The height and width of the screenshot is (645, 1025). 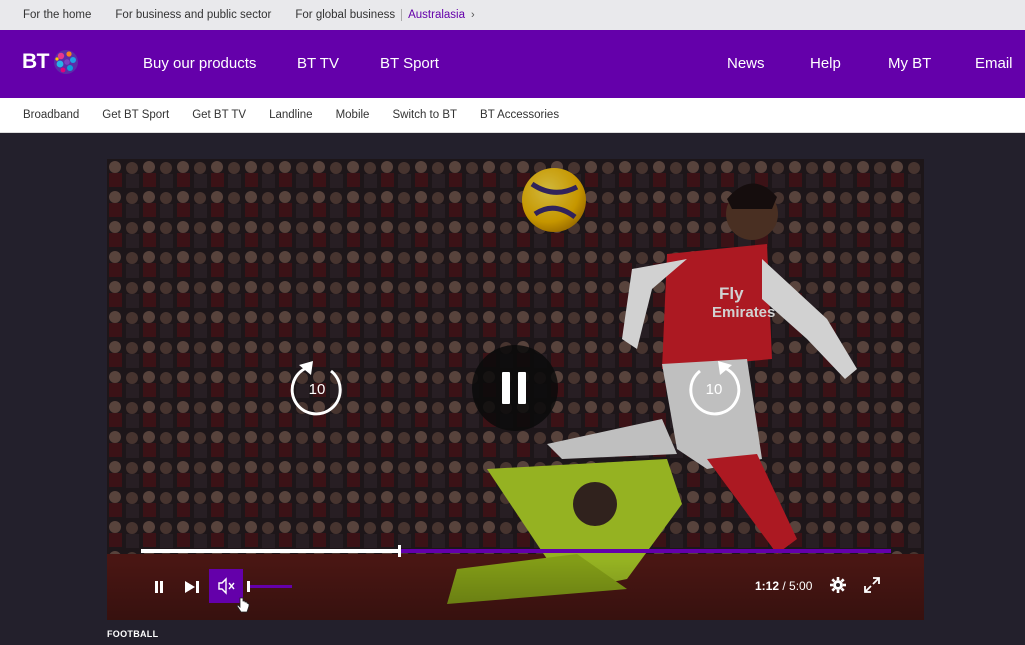 I want to click on region-label: Australasia, so click(x=436, y=15).